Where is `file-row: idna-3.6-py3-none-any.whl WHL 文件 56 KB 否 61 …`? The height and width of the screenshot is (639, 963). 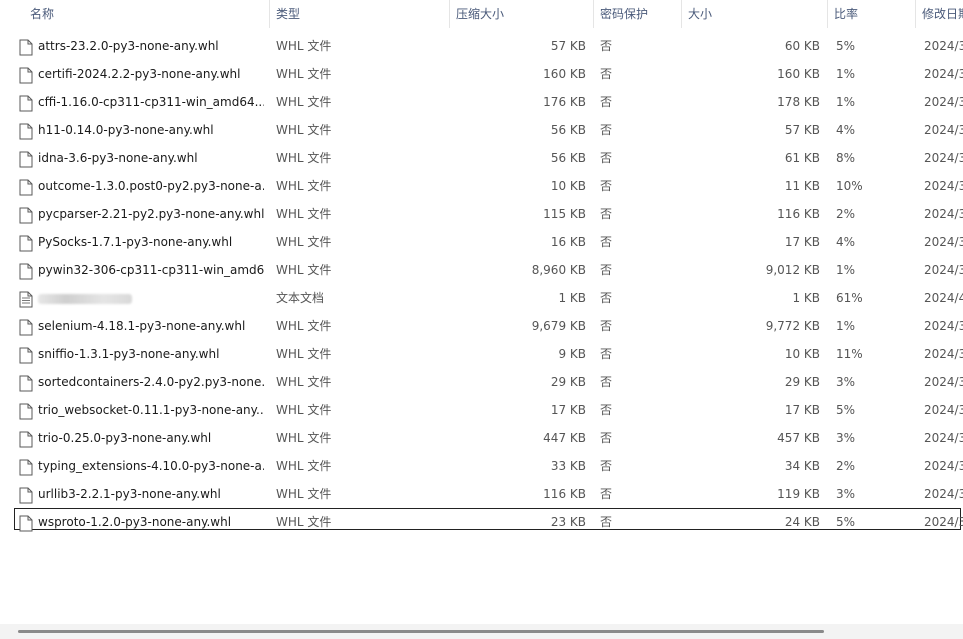
file-row: idna-3.6-py3-none-any.whl WHL 文件 56 KB 否 61 … is located at coordinates (481, 158).